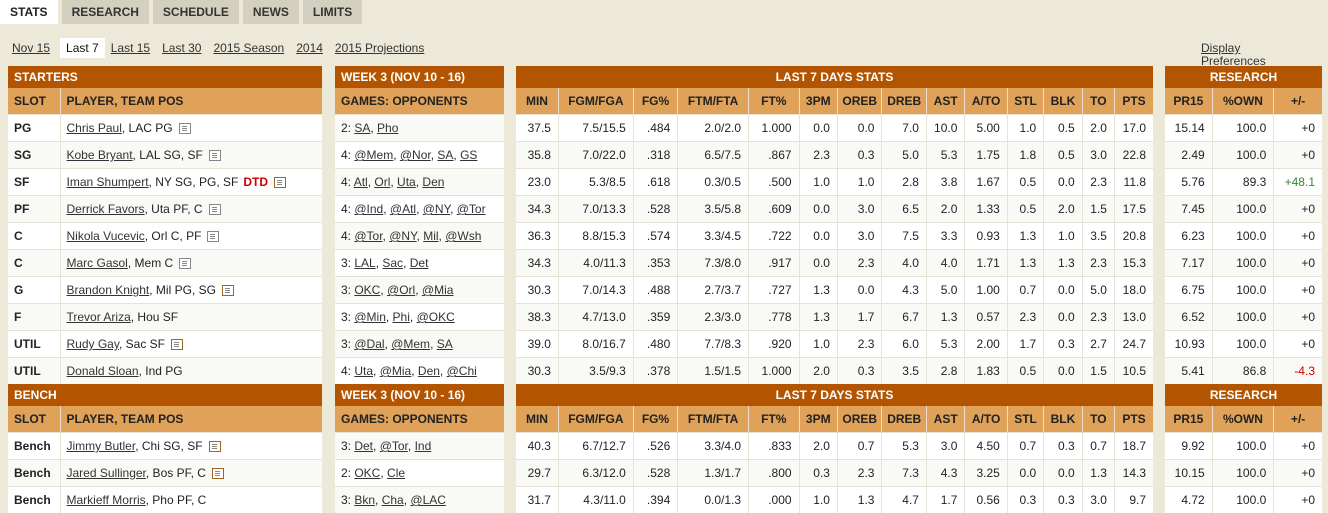  What do you see at coordinates (382, 182) in the screenshot?
I see `opponent-link: Orl` at bounding box center [382, 182].